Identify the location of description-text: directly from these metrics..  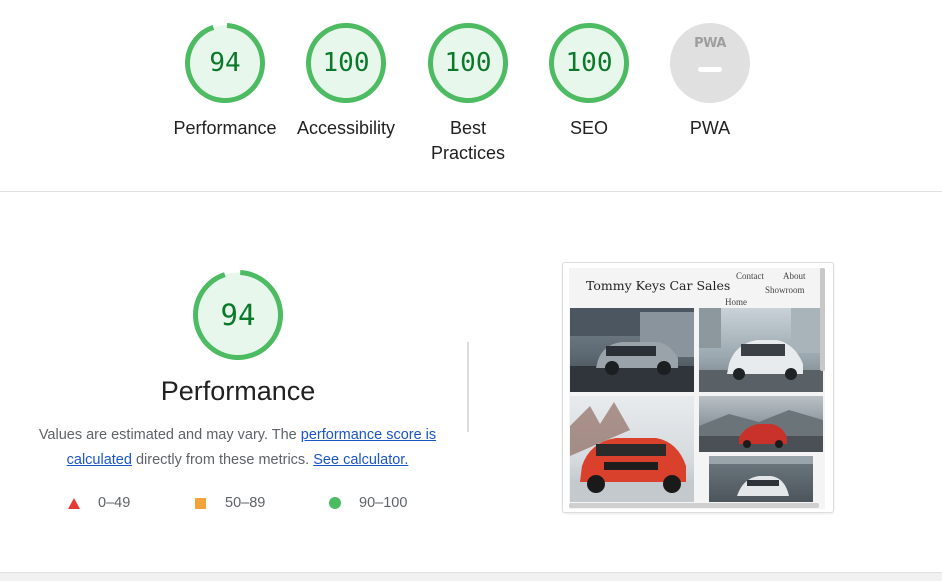
(222, 460).